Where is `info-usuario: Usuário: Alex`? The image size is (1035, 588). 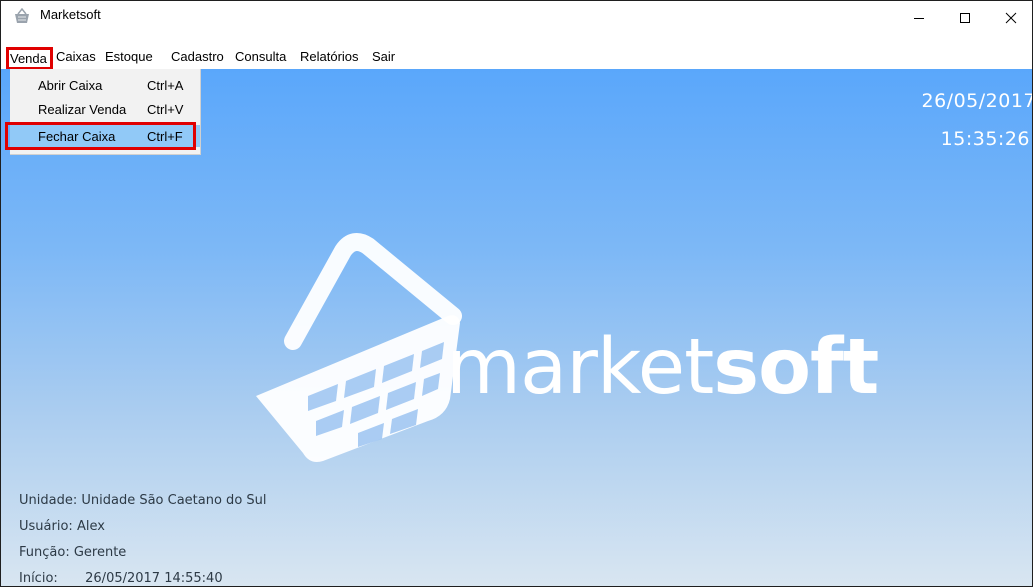
info-usuario: Usuário: Alex is located at coordinates (62, 526).